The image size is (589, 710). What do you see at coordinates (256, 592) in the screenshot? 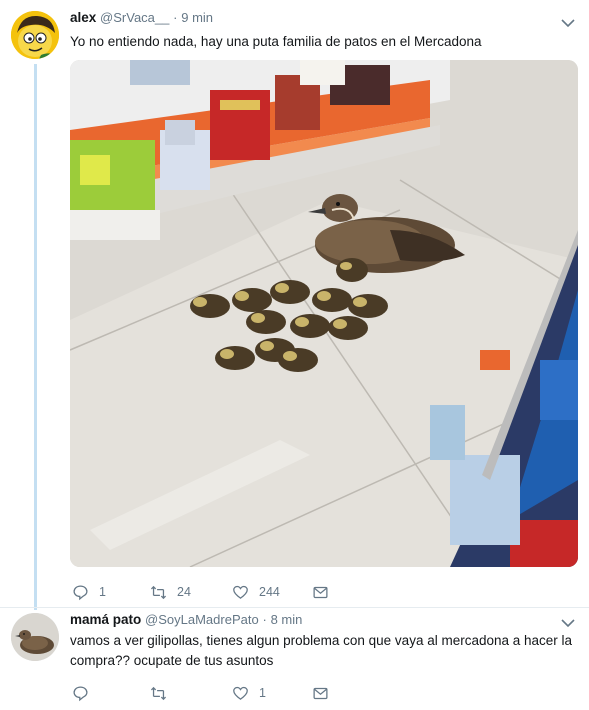
I see `like-button: 244` at bounding box center [256, 592].